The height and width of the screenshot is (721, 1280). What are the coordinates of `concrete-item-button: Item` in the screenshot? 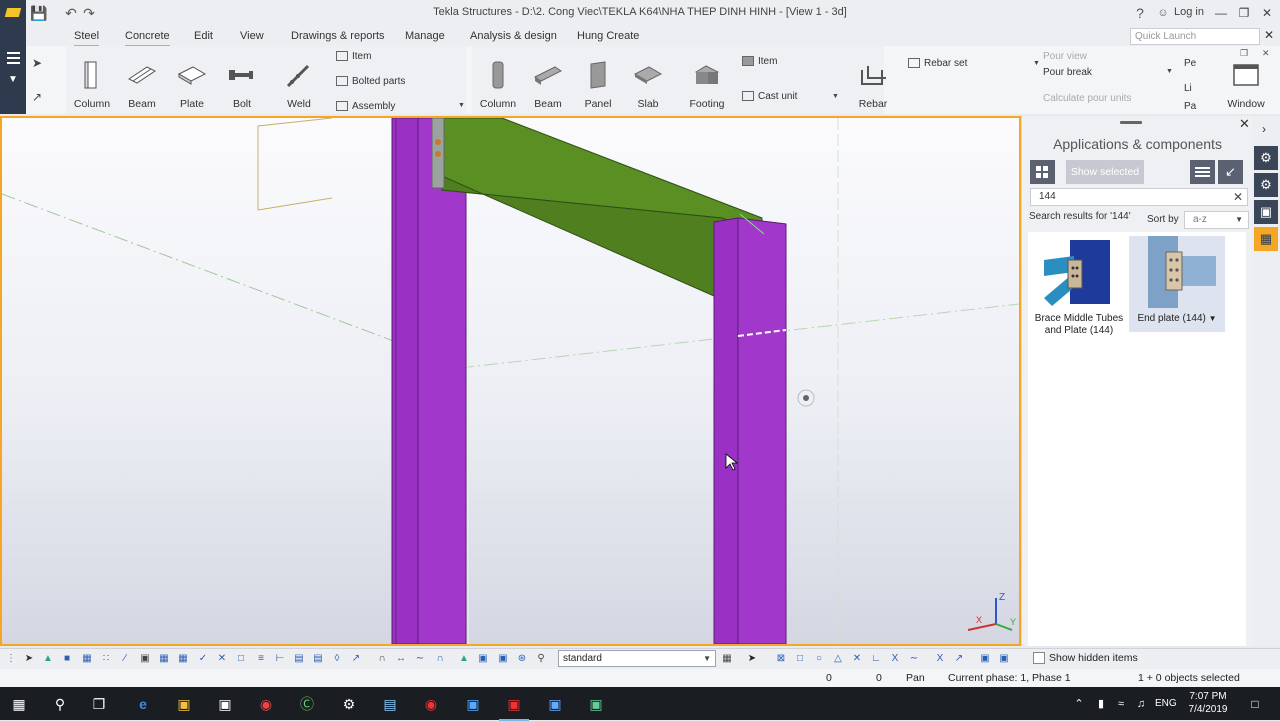 It's located at (759, 61).